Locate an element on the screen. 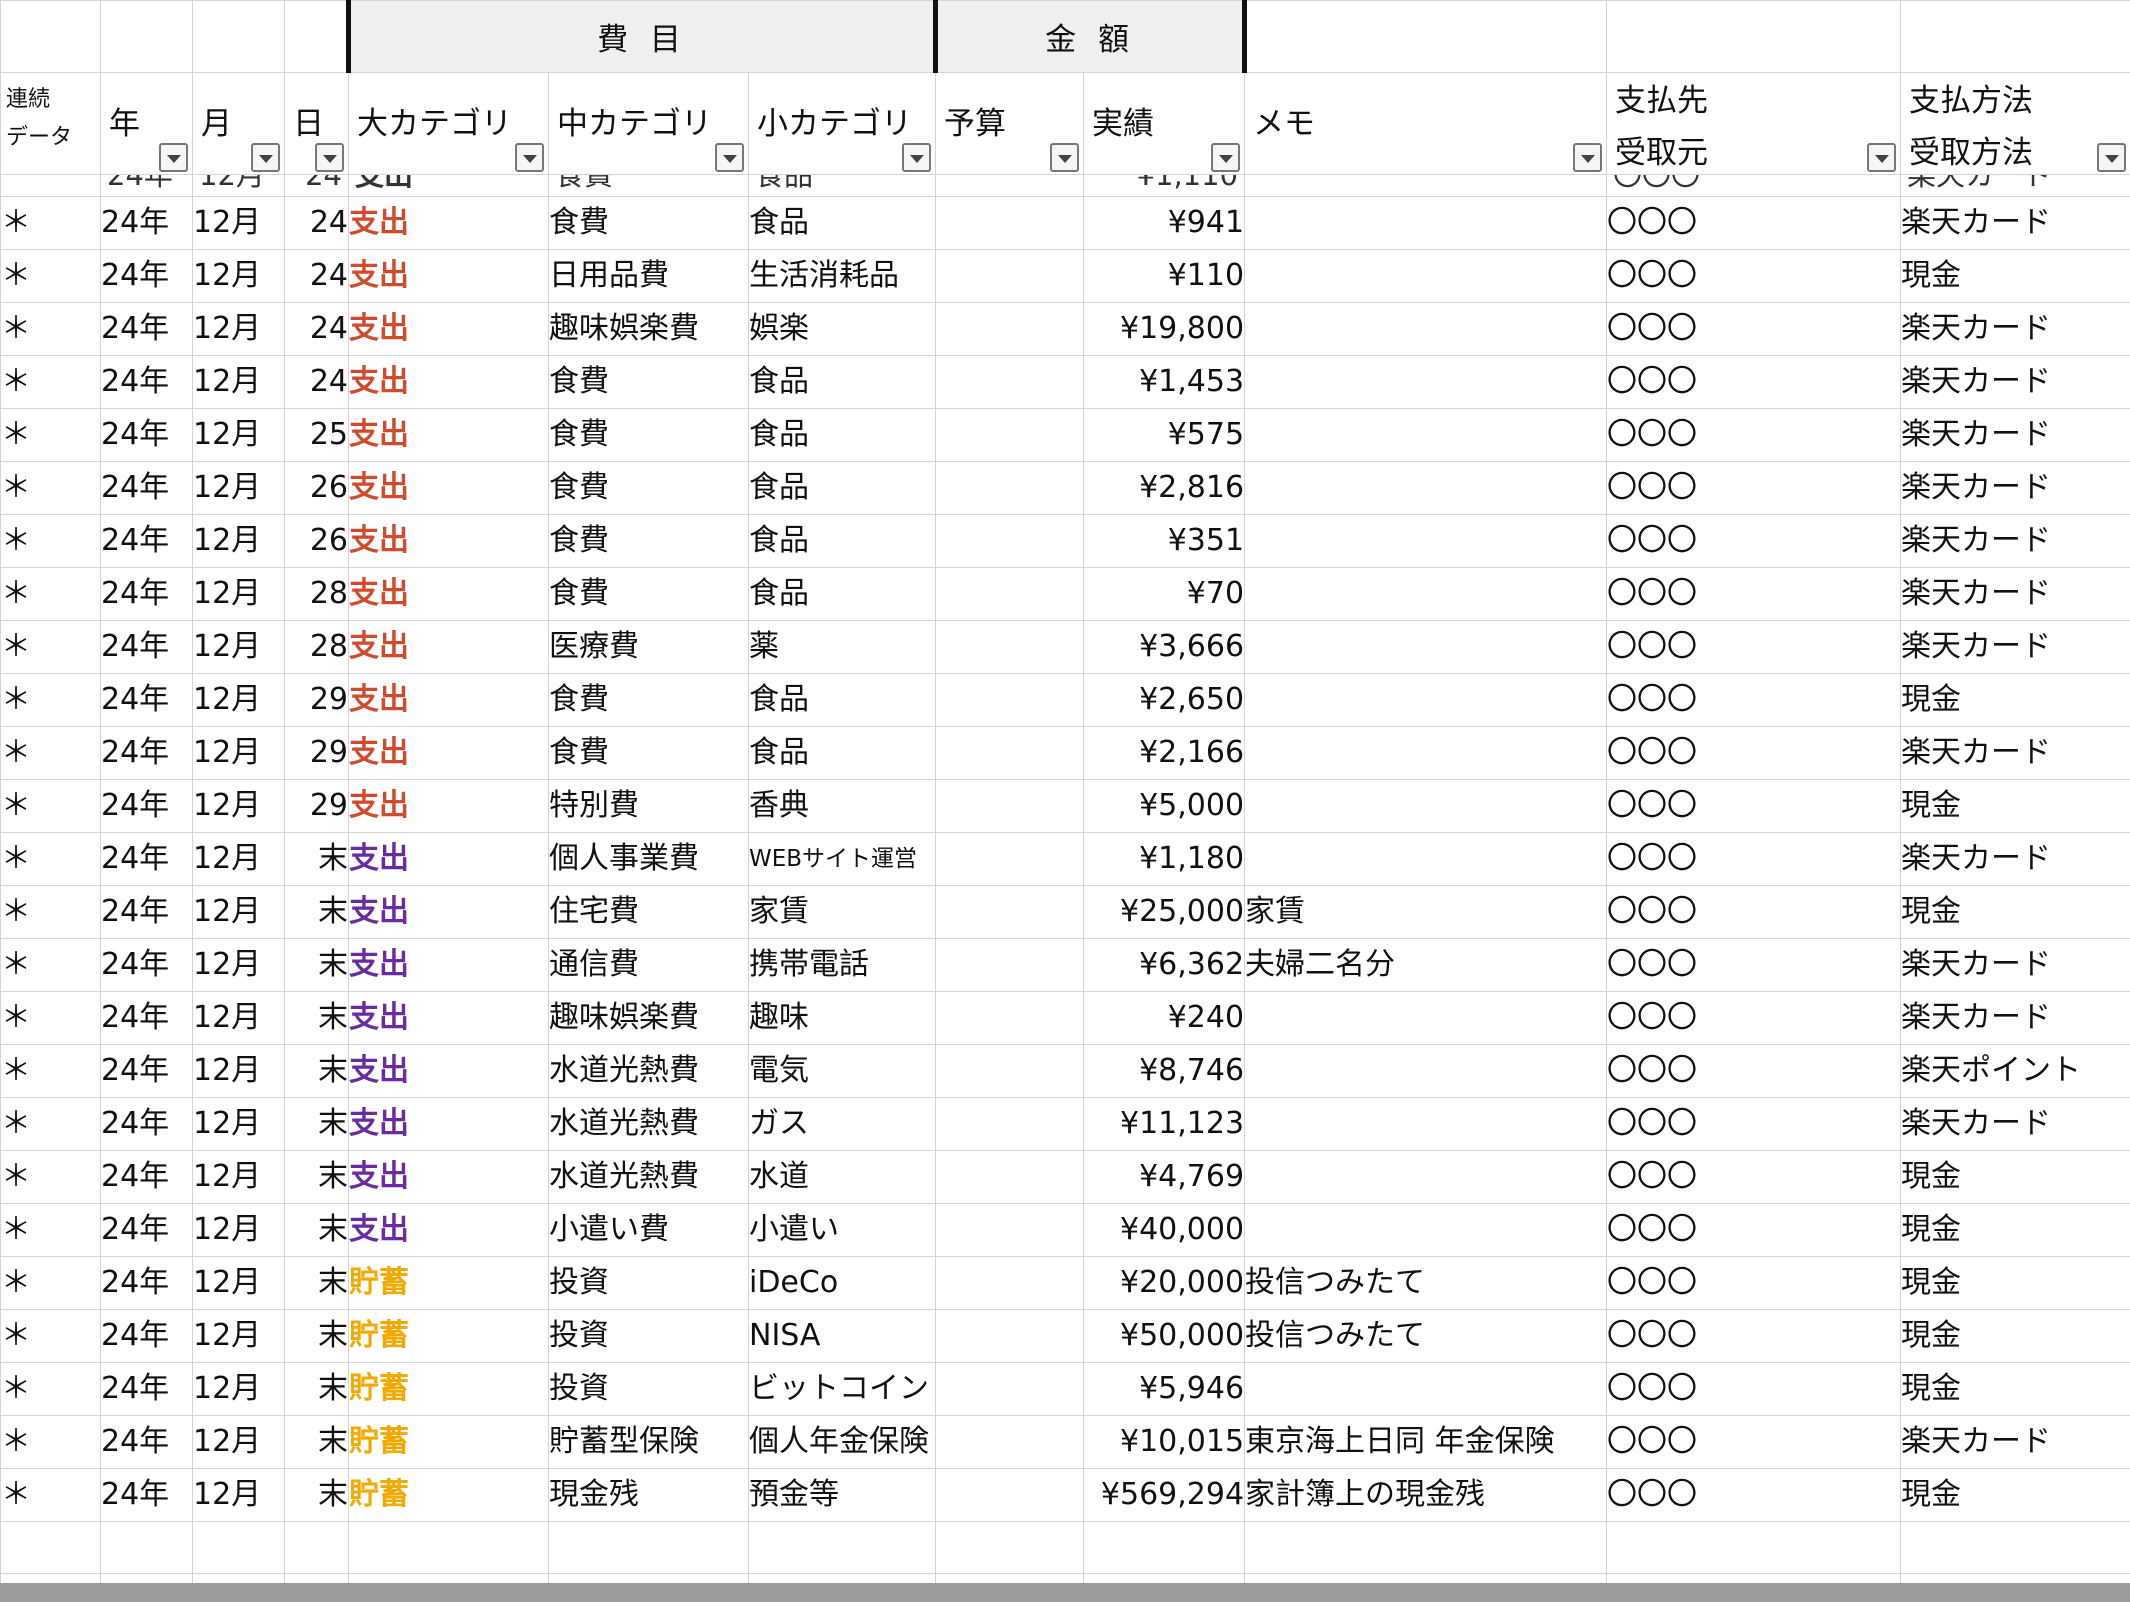 Image resolution: width=2130 pixels, height=1602 pixels. group-header-himoku: 費 目 is located at coordinates (642, 36).